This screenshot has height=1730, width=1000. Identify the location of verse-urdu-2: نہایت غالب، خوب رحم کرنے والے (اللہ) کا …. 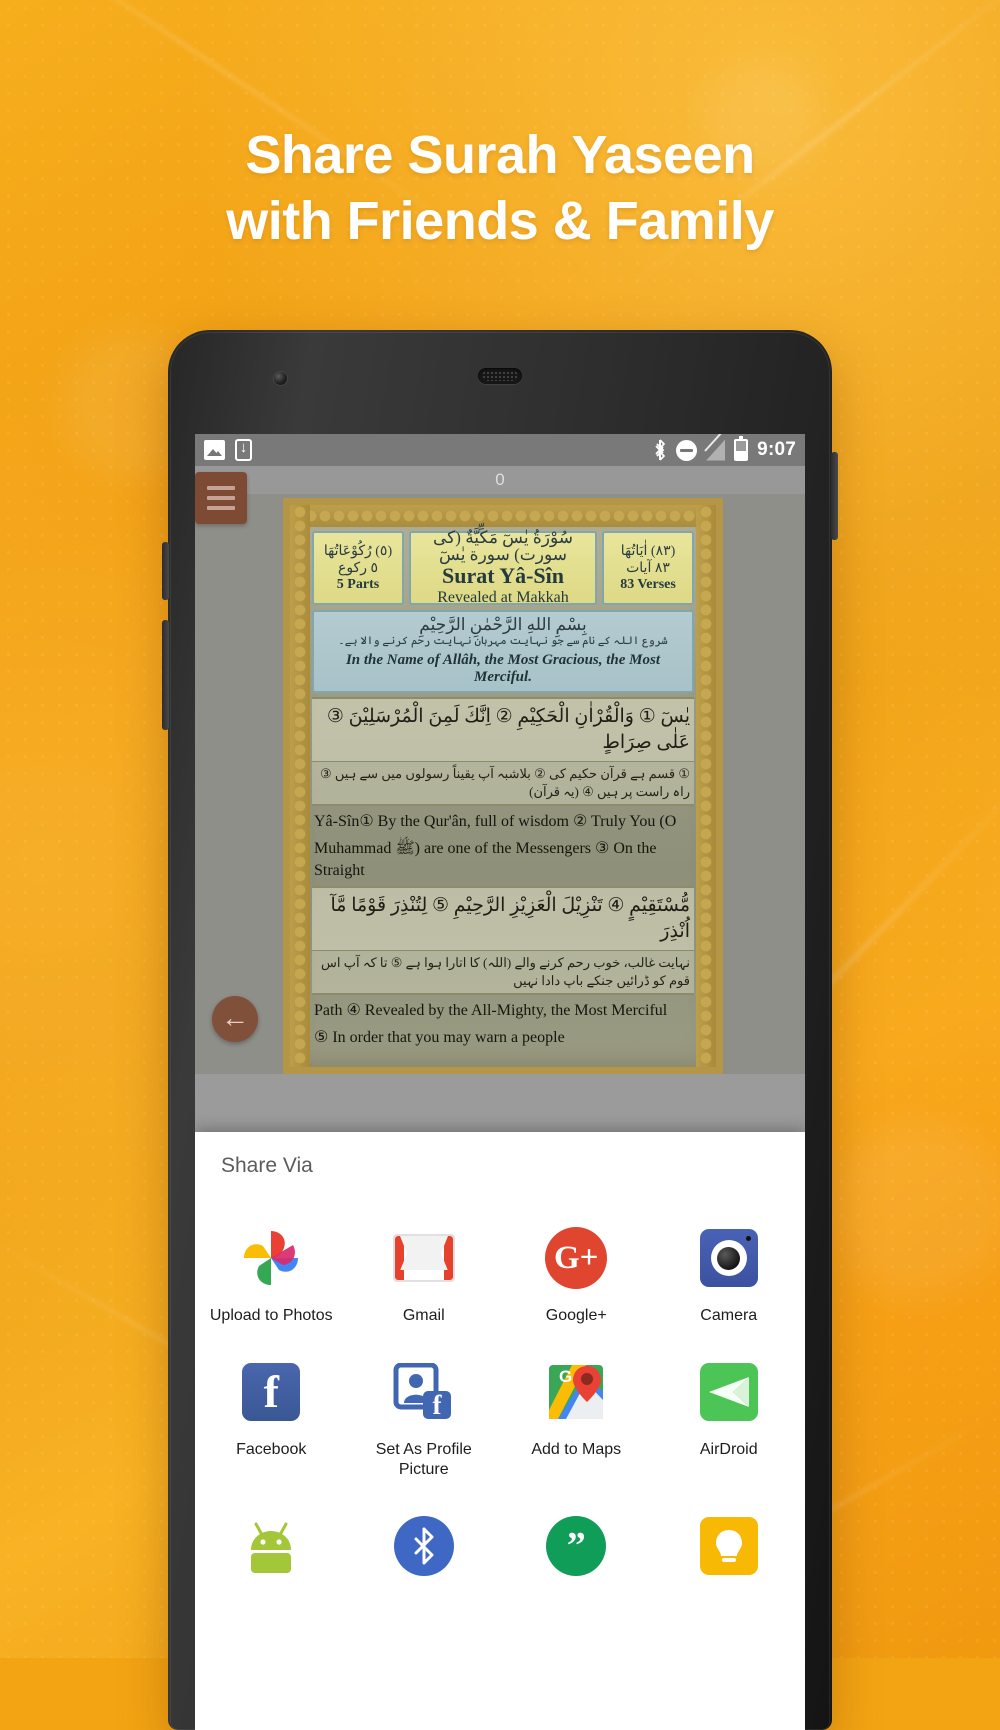
(503, 973).